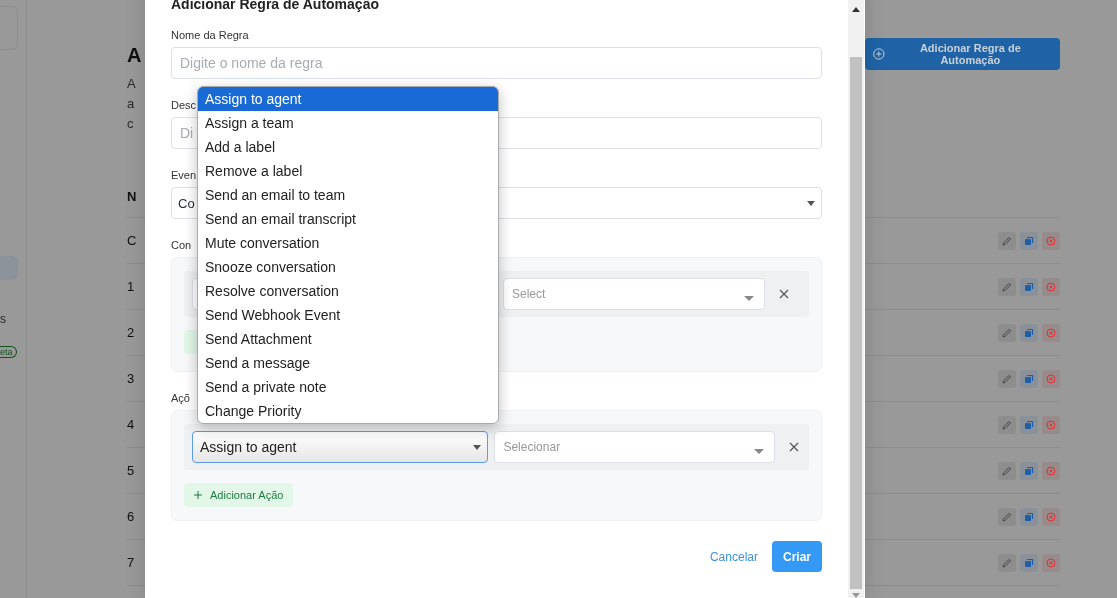  I want to click on page-description: c, so click(131, 124).